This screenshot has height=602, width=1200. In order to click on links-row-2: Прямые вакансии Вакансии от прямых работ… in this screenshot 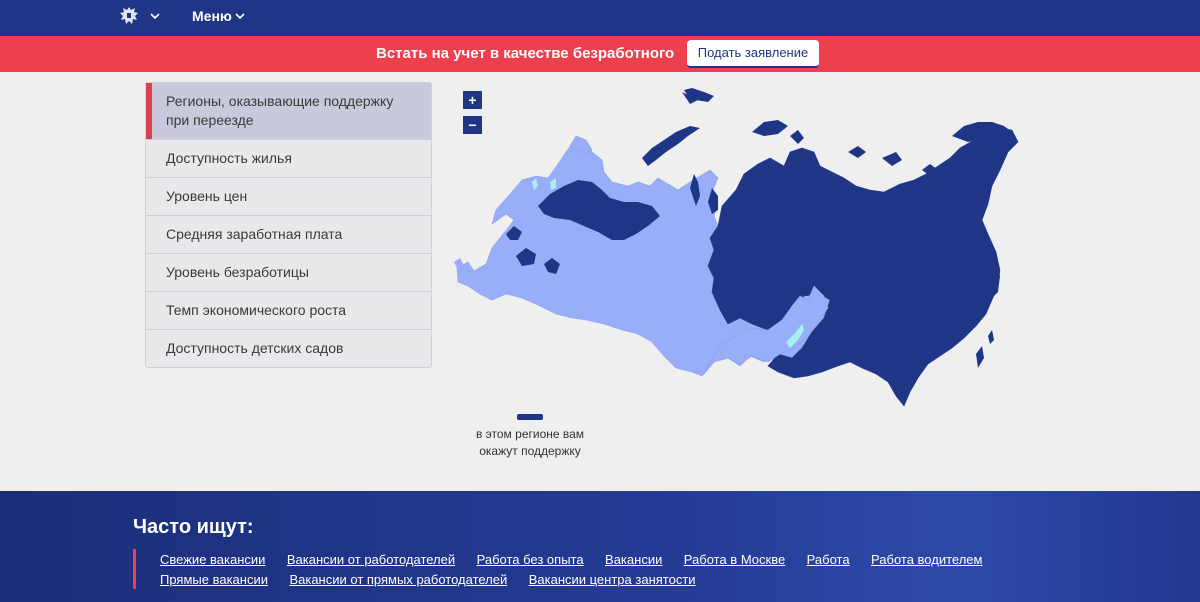, I will do `click(610, 581)`.